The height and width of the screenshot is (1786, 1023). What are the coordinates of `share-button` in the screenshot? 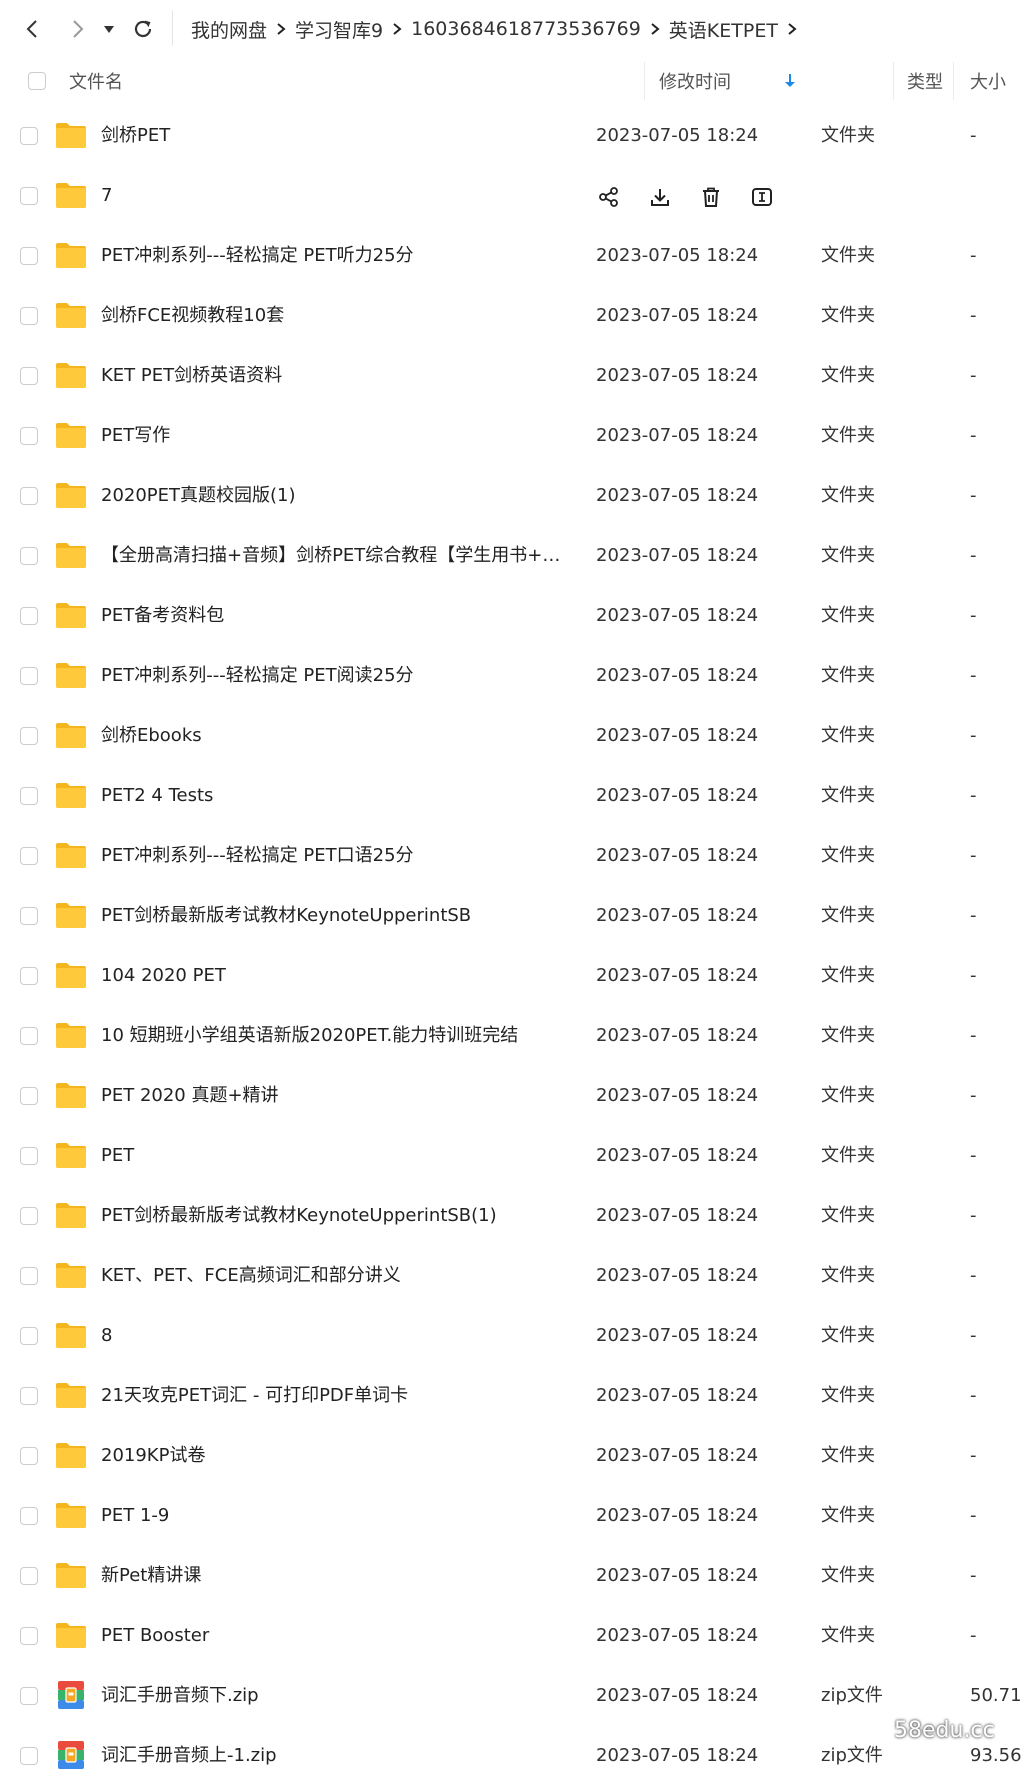 It's located at (609, 197).